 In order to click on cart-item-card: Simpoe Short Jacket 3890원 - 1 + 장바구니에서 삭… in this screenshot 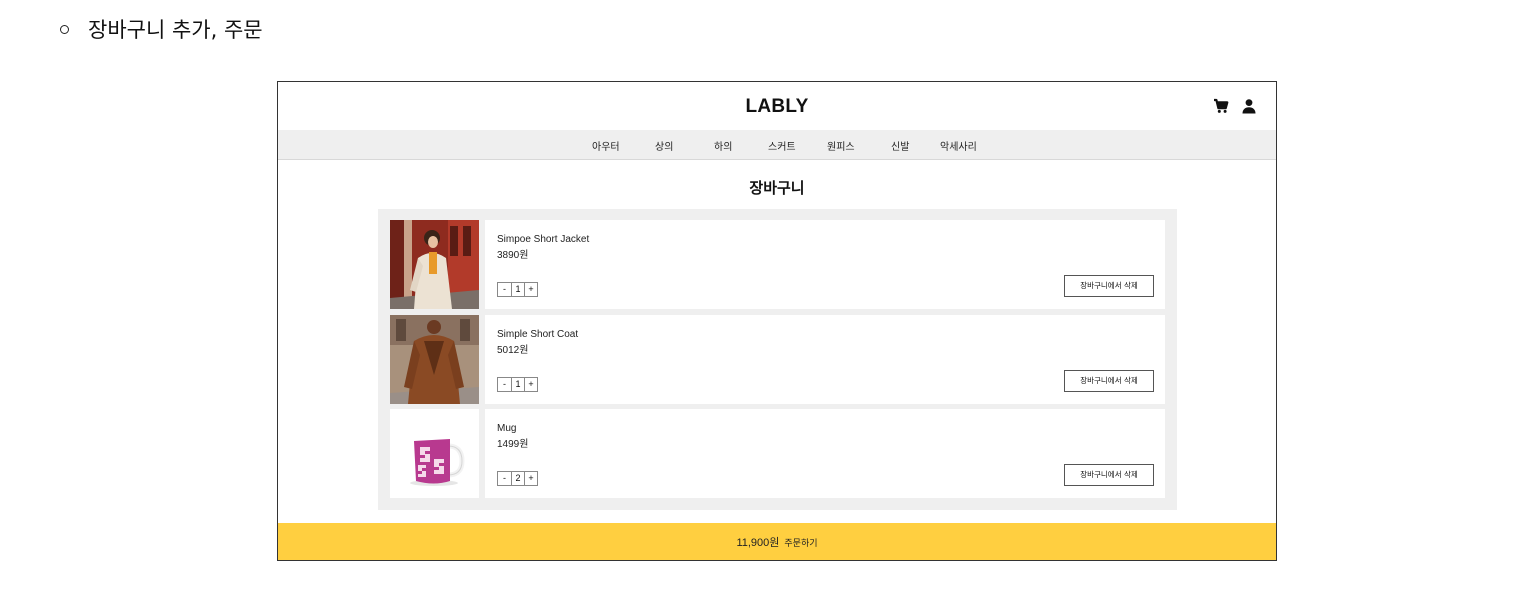, I will do `click(825, 264)`.